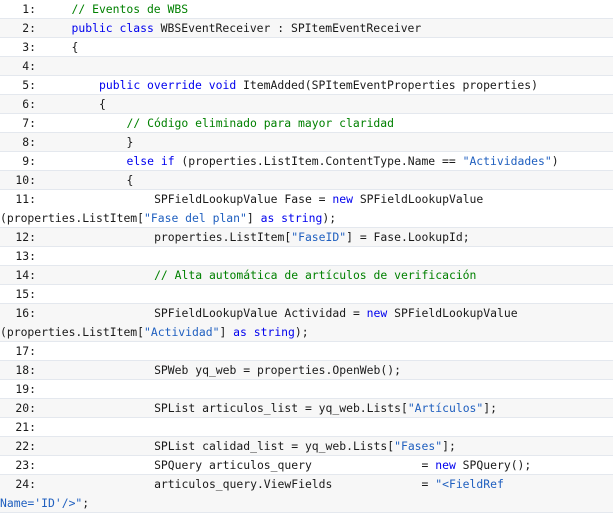 This screenshot has width=613, height=515. I want to click on code-text: SPQuery articulos_query = new SPQuery();, so click(383, 465).